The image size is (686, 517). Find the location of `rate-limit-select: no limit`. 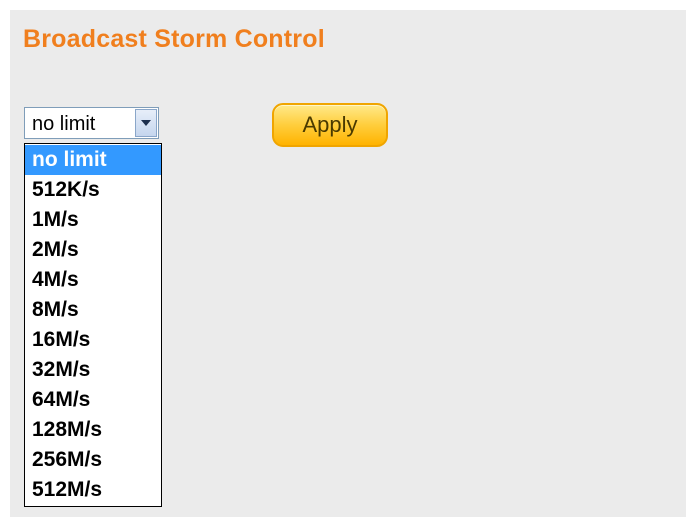

rate-limit-select: no limit is located at coordinates (91, 123).